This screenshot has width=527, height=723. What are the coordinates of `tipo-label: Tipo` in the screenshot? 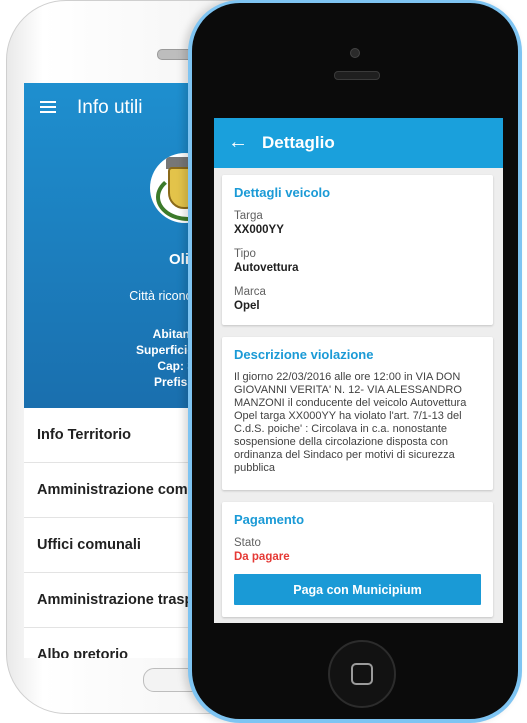 It's located at (245, 254).